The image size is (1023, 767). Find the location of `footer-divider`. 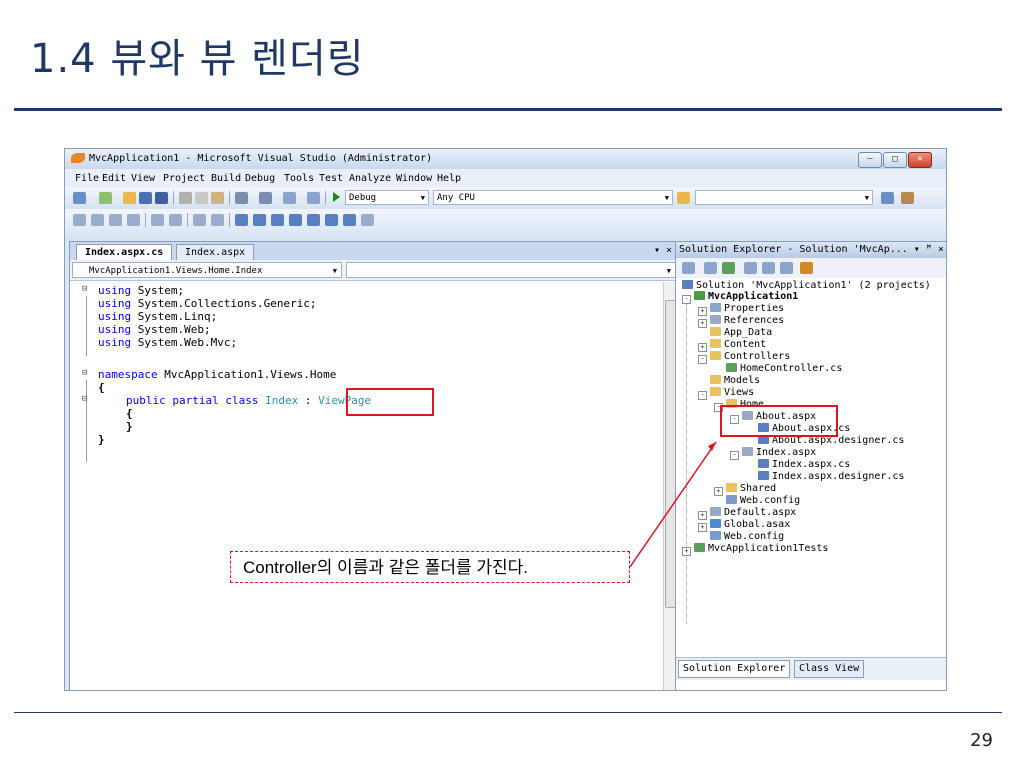

footer-divider is located at coordinates (508, 712).